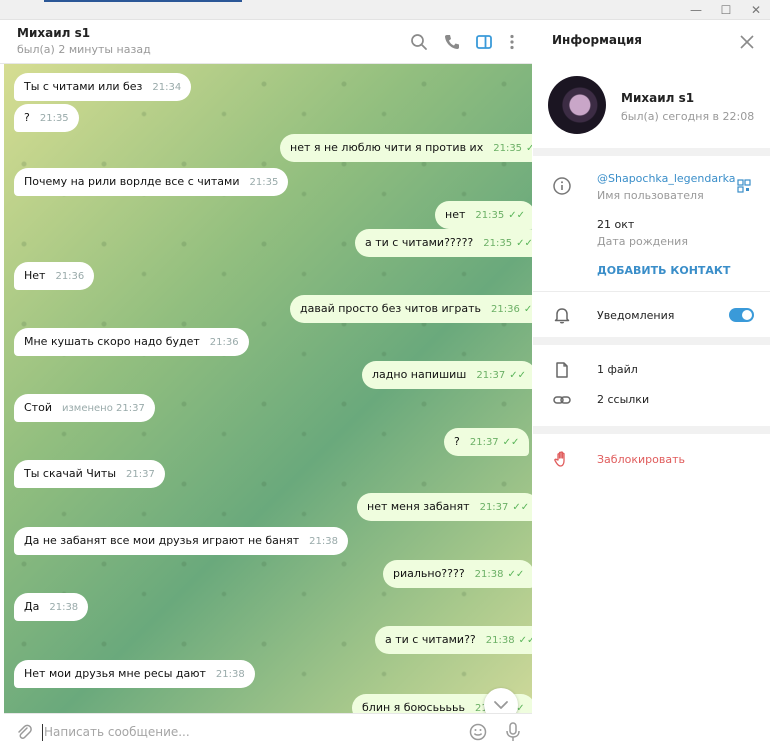 The width and height of the screenshot is (770, 750). Describe the element at coordinates (726, 10) in the screenshot. I see `maximize-button: ☐` at that location.